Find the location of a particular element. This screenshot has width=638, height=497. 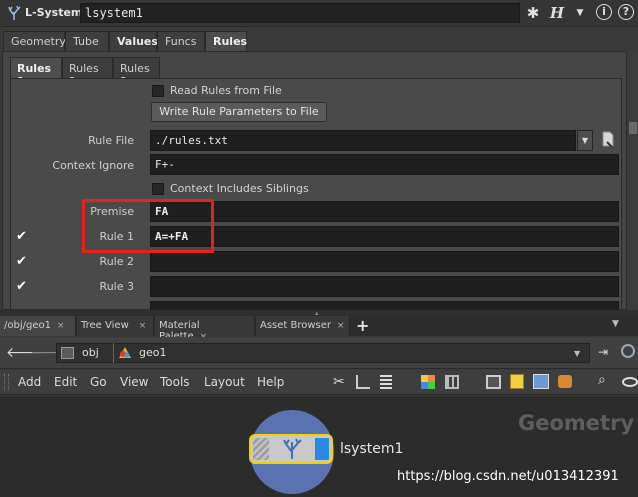

pane-tab-asset-browser: Asset Browser × is located at coordinates (303, 326).